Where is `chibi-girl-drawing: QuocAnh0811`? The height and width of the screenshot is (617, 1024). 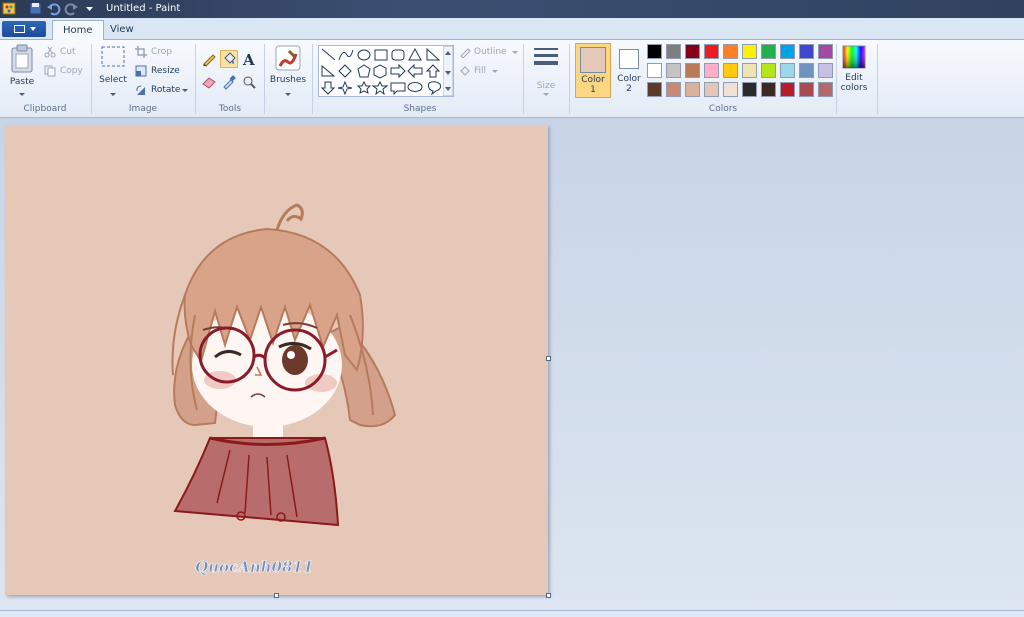 chibi-girl-drawing: QuocAnh0811 is located at coordinates (284, 389).